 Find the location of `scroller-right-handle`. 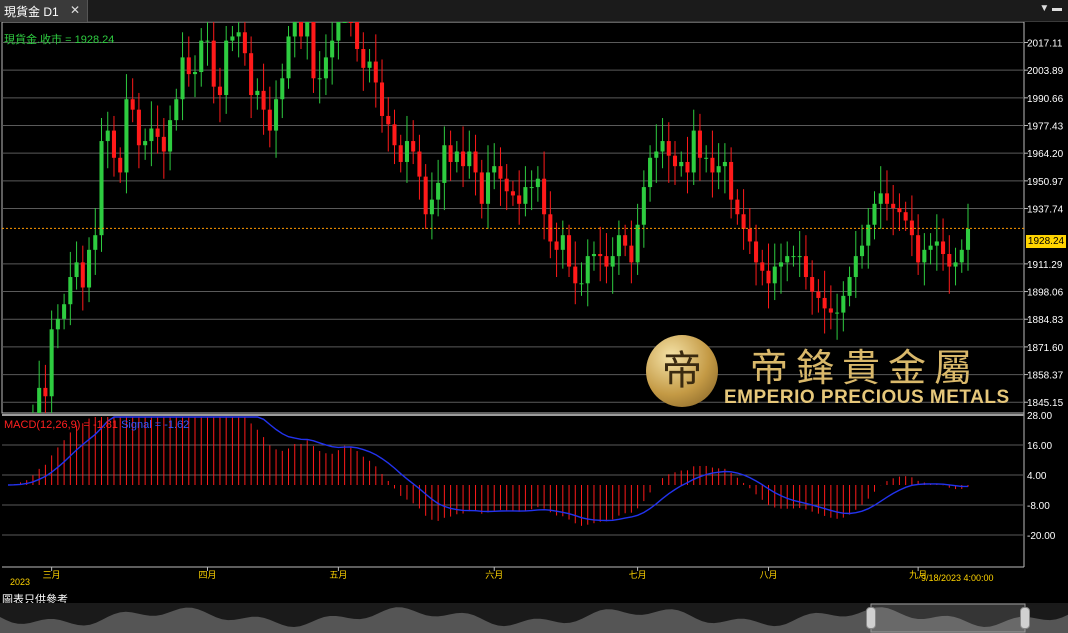

scroller-right-handle is located at coordinates (1025, 618).